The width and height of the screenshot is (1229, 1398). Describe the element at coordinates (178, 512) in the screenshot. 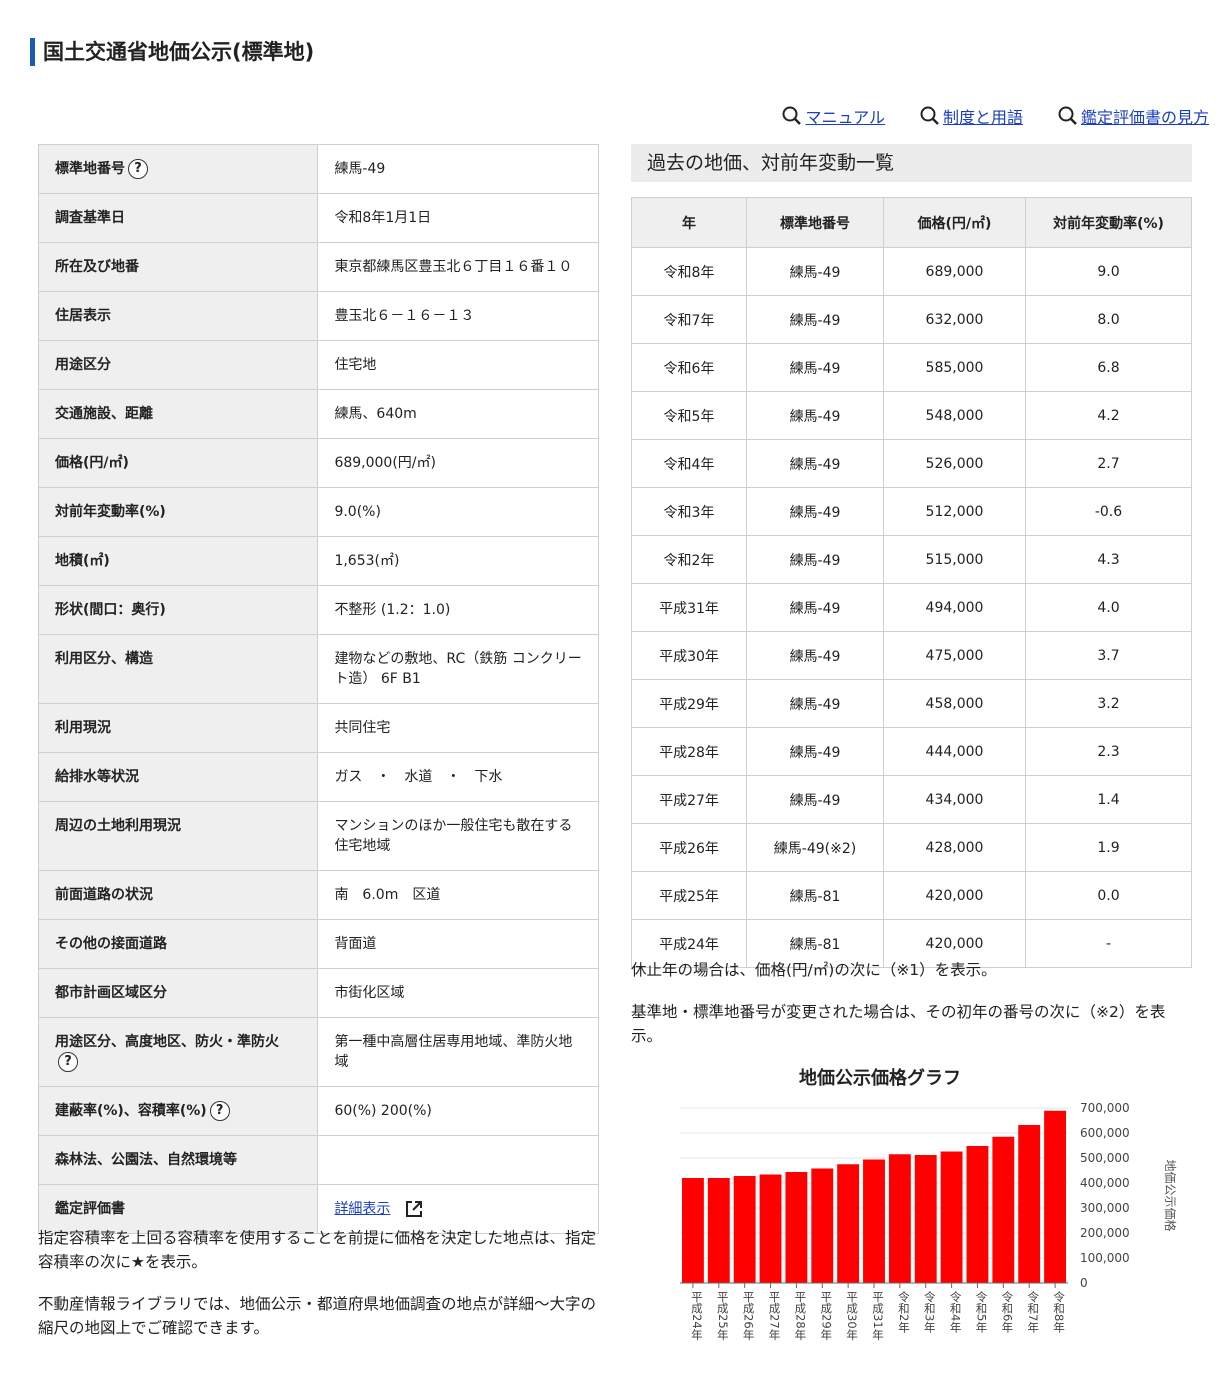

I see `detail-label-cell: 対前年変動率(%)` at that location.